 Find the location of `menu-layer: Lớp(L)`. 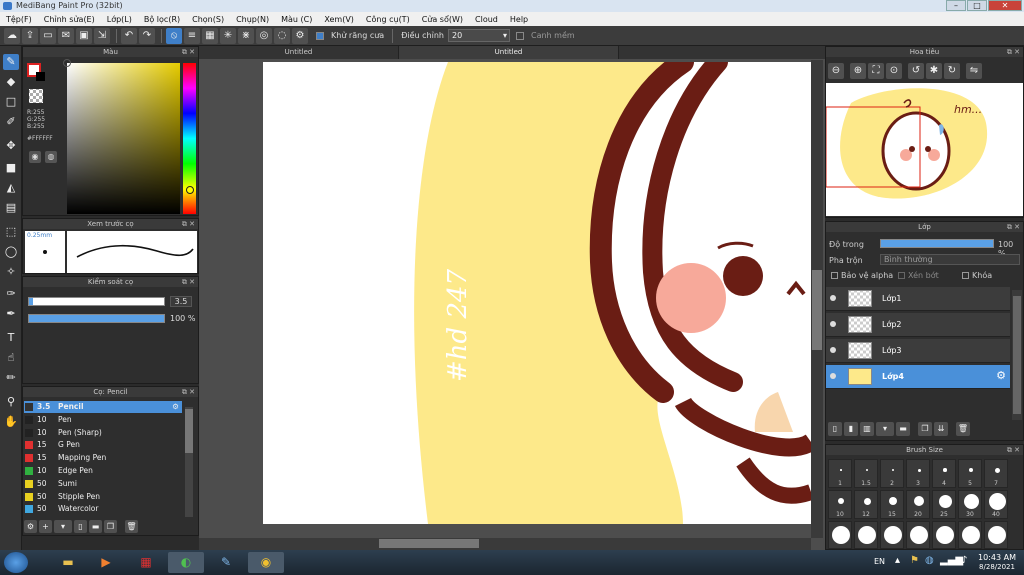

menu-layer: Lớp(L) is located at coordinates (119, 19).